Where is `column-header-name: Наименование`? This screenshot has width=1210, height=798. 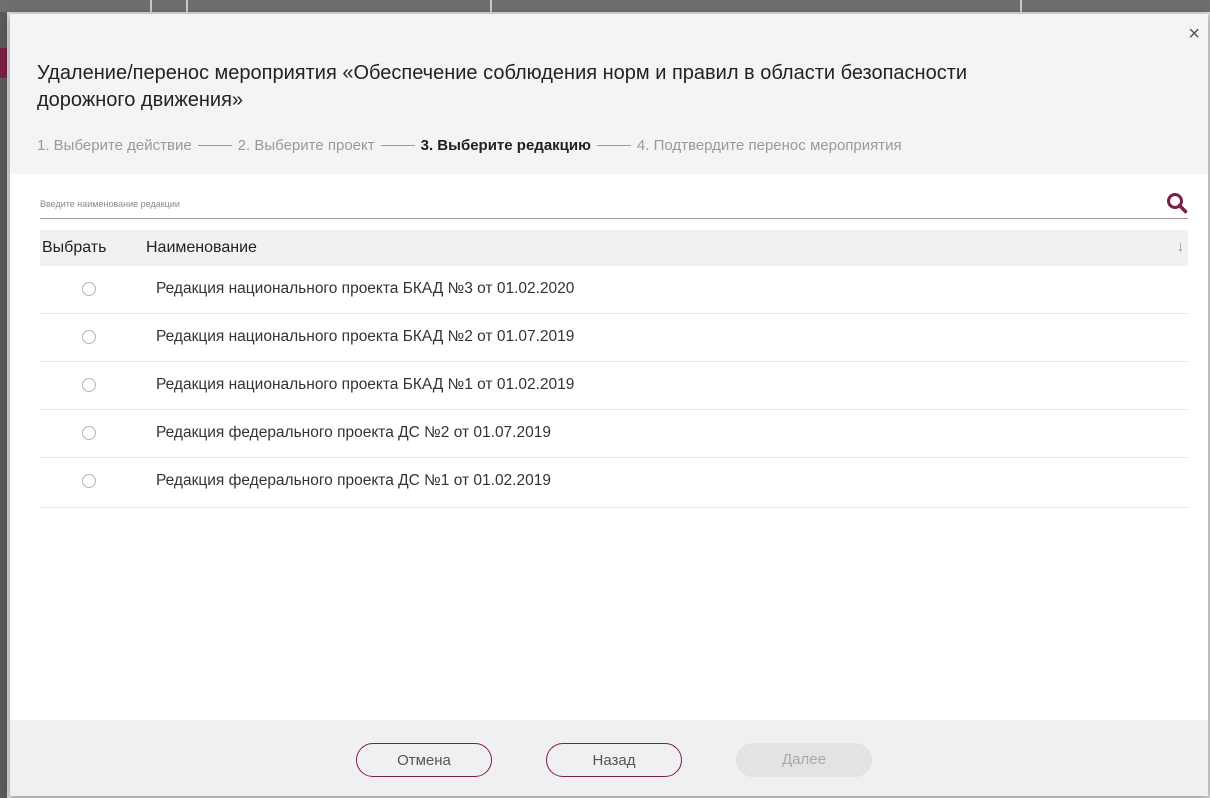 column-header-name: Наименование is located at coordinates (201, 248).